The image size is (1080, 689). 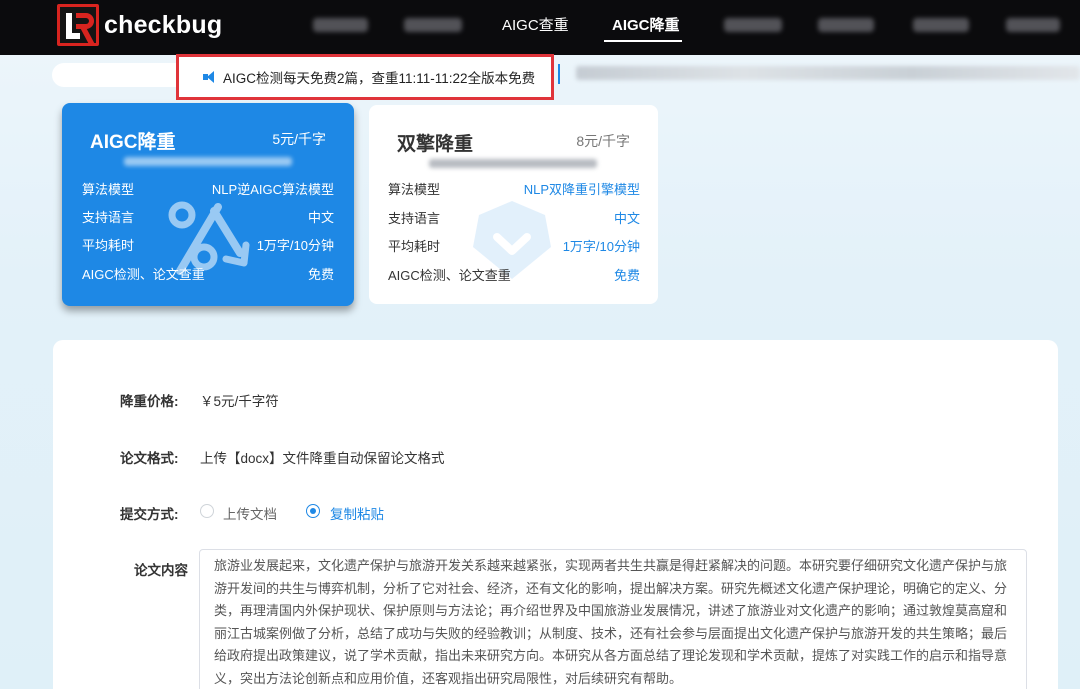 I want to click on top-nav: checkbug AIGC查重 AIGC降重, so click(x=540, y=27).